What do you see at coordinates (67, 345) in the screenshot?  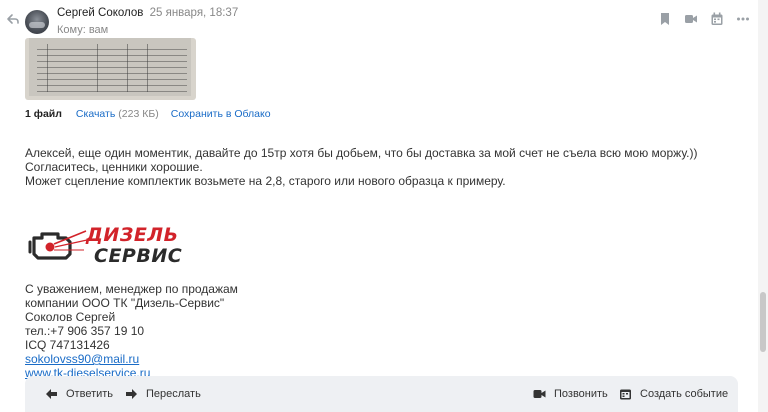 I see `signature-icq: ICQ 747131426` at bounding box center [67, 345].